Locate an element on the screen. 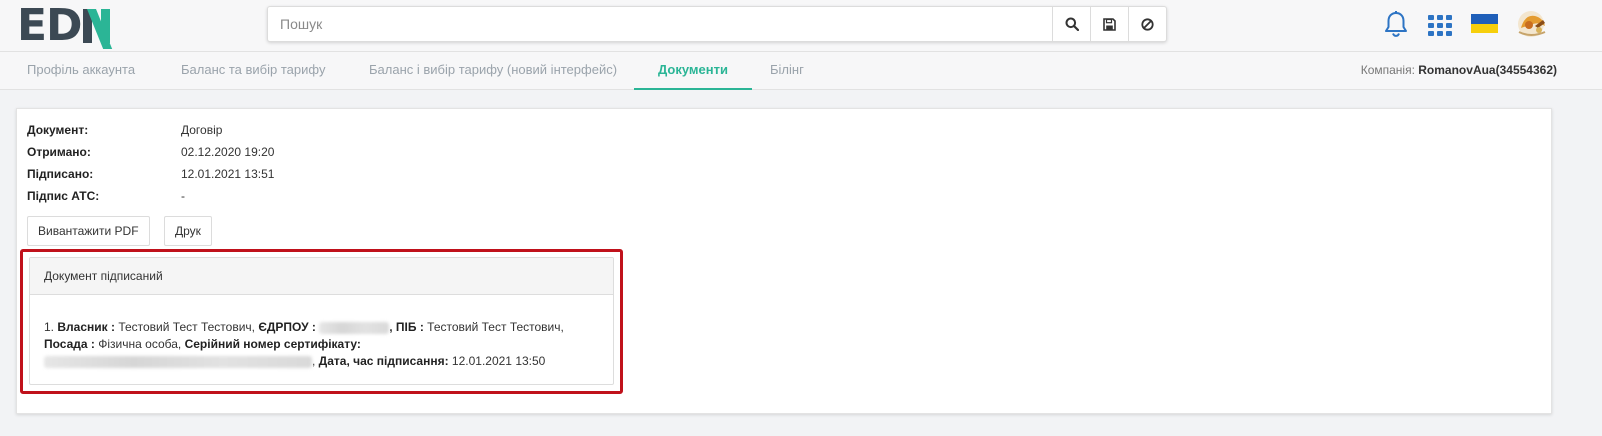 The height and width of the screenshot is (436, 1602). owner-value: Тестовий Тест Тестович, is located at coordinates (186, 327).